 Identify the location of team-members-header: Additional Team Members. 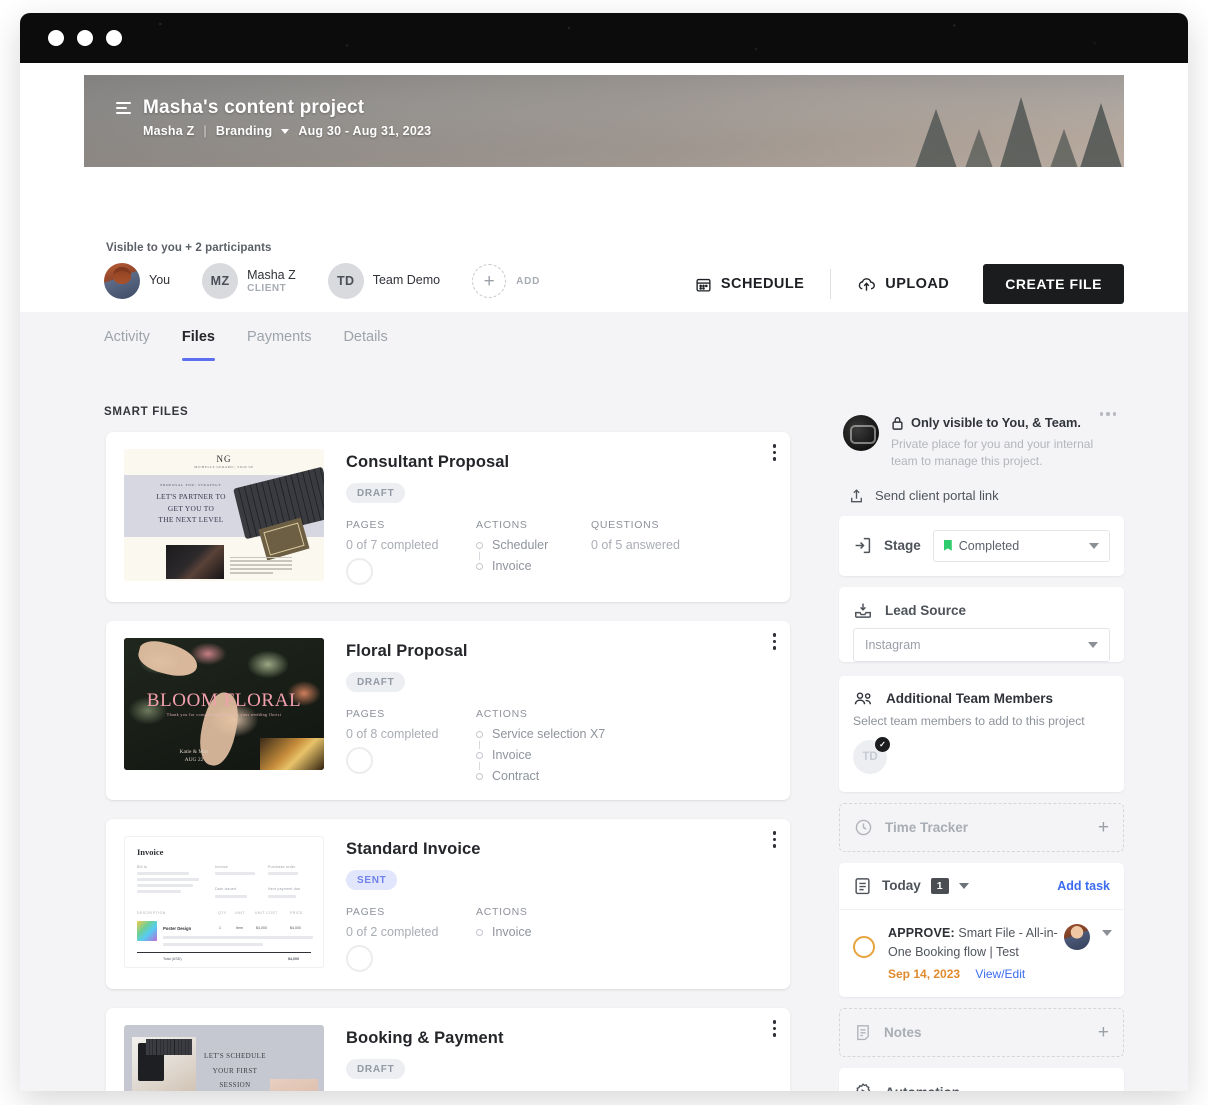
(981, 695).